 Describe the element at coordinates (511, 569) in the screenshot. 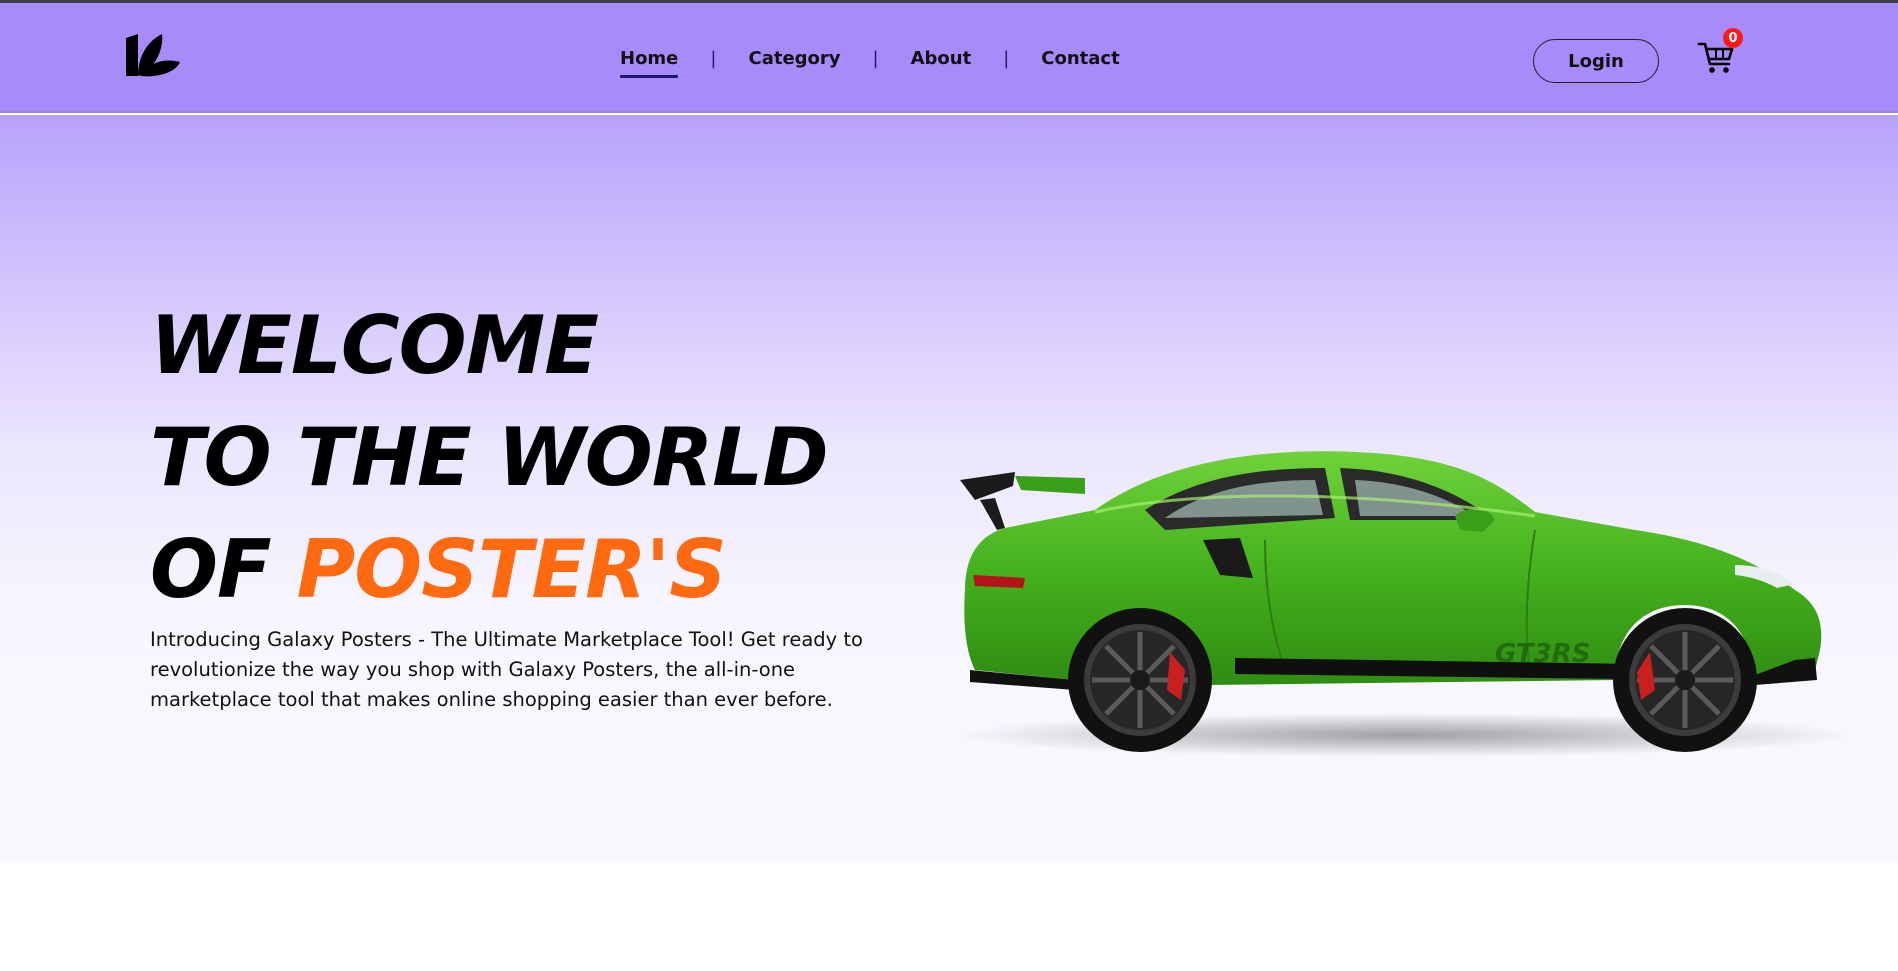

I see `hero-title-accent: POSTER'S` at that location.